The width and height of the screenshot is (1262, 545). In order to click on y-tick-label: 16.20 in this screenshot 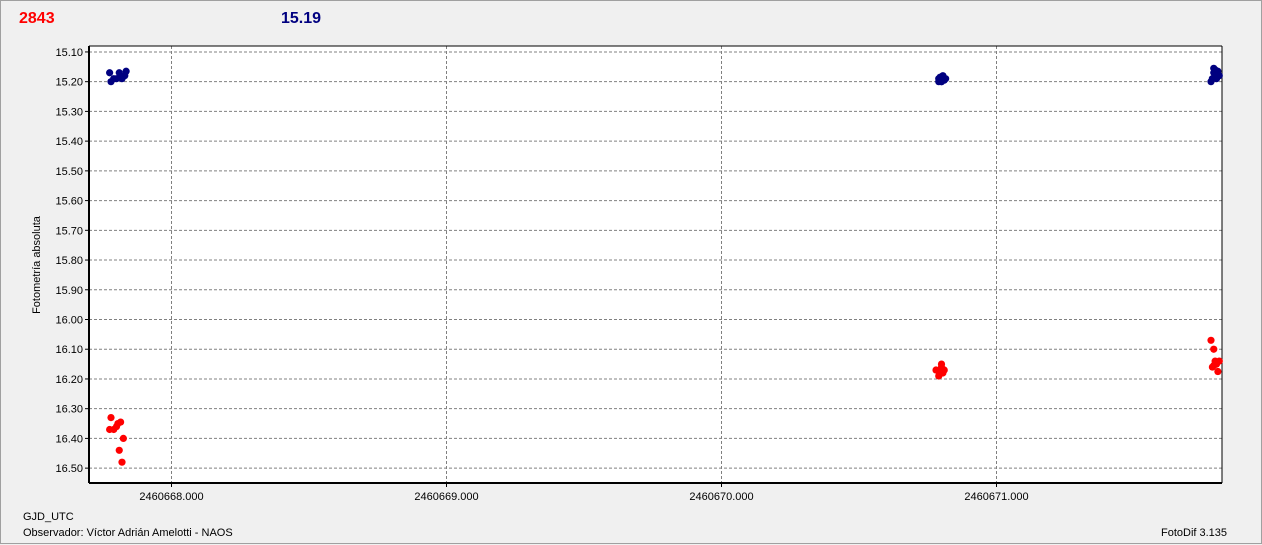, I will do `click(69, 380)`.